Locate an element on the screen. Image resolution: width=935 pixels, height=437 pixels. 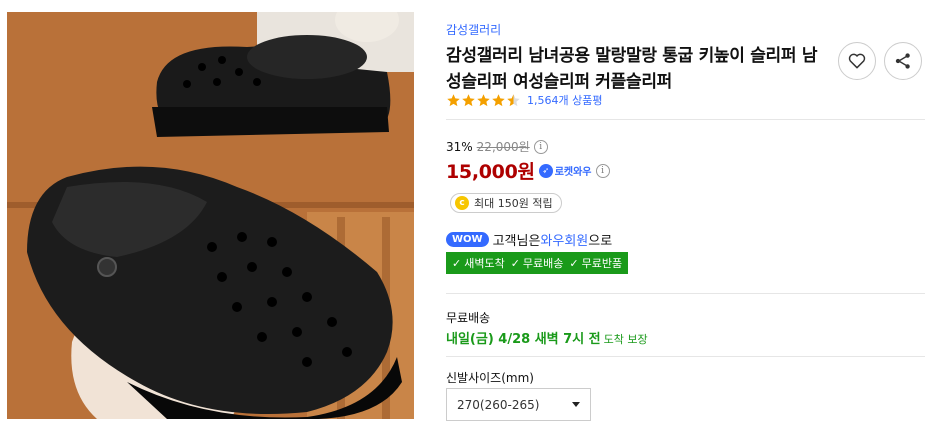
wow-member-row: WOW 고객님은 와우회원 으로 is located at coordinates (529, 239).